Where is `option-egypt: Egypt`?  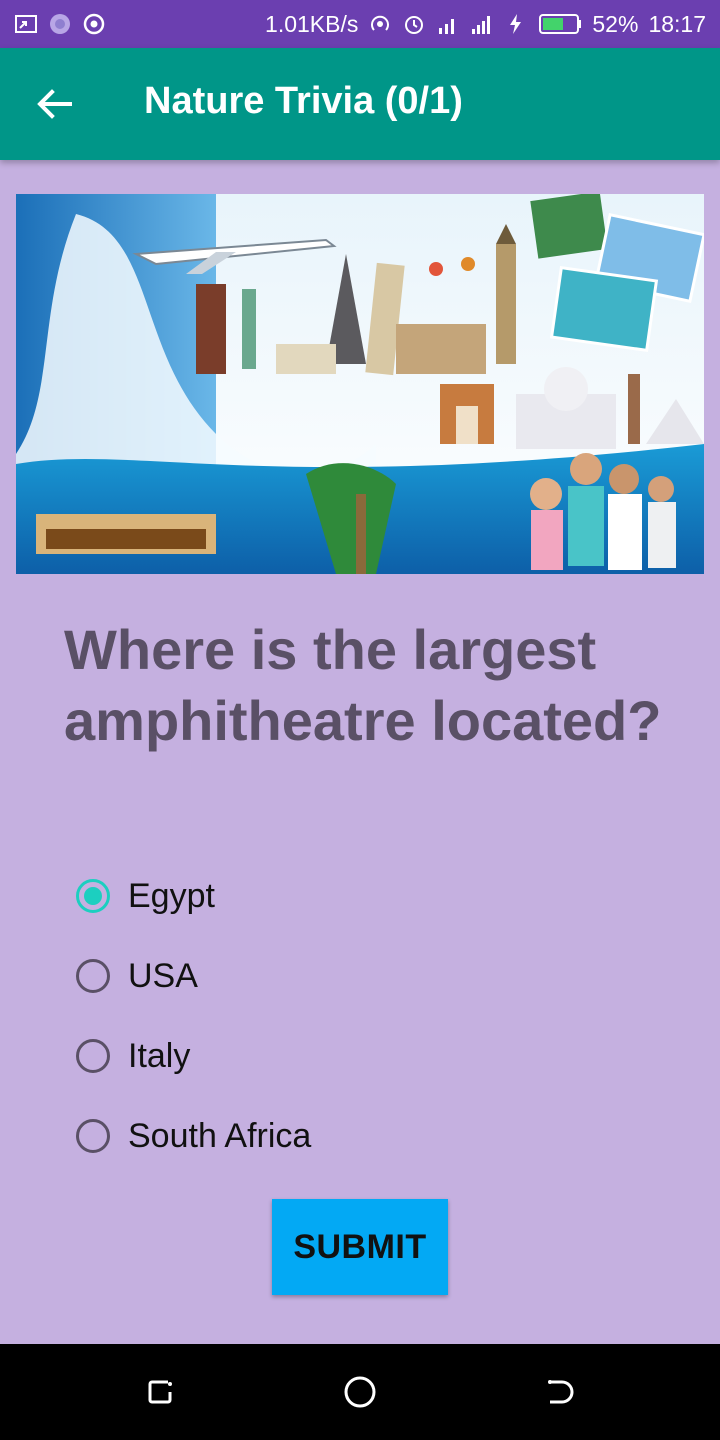
option-egypt: Egypt is located at coordinates (193, 896).